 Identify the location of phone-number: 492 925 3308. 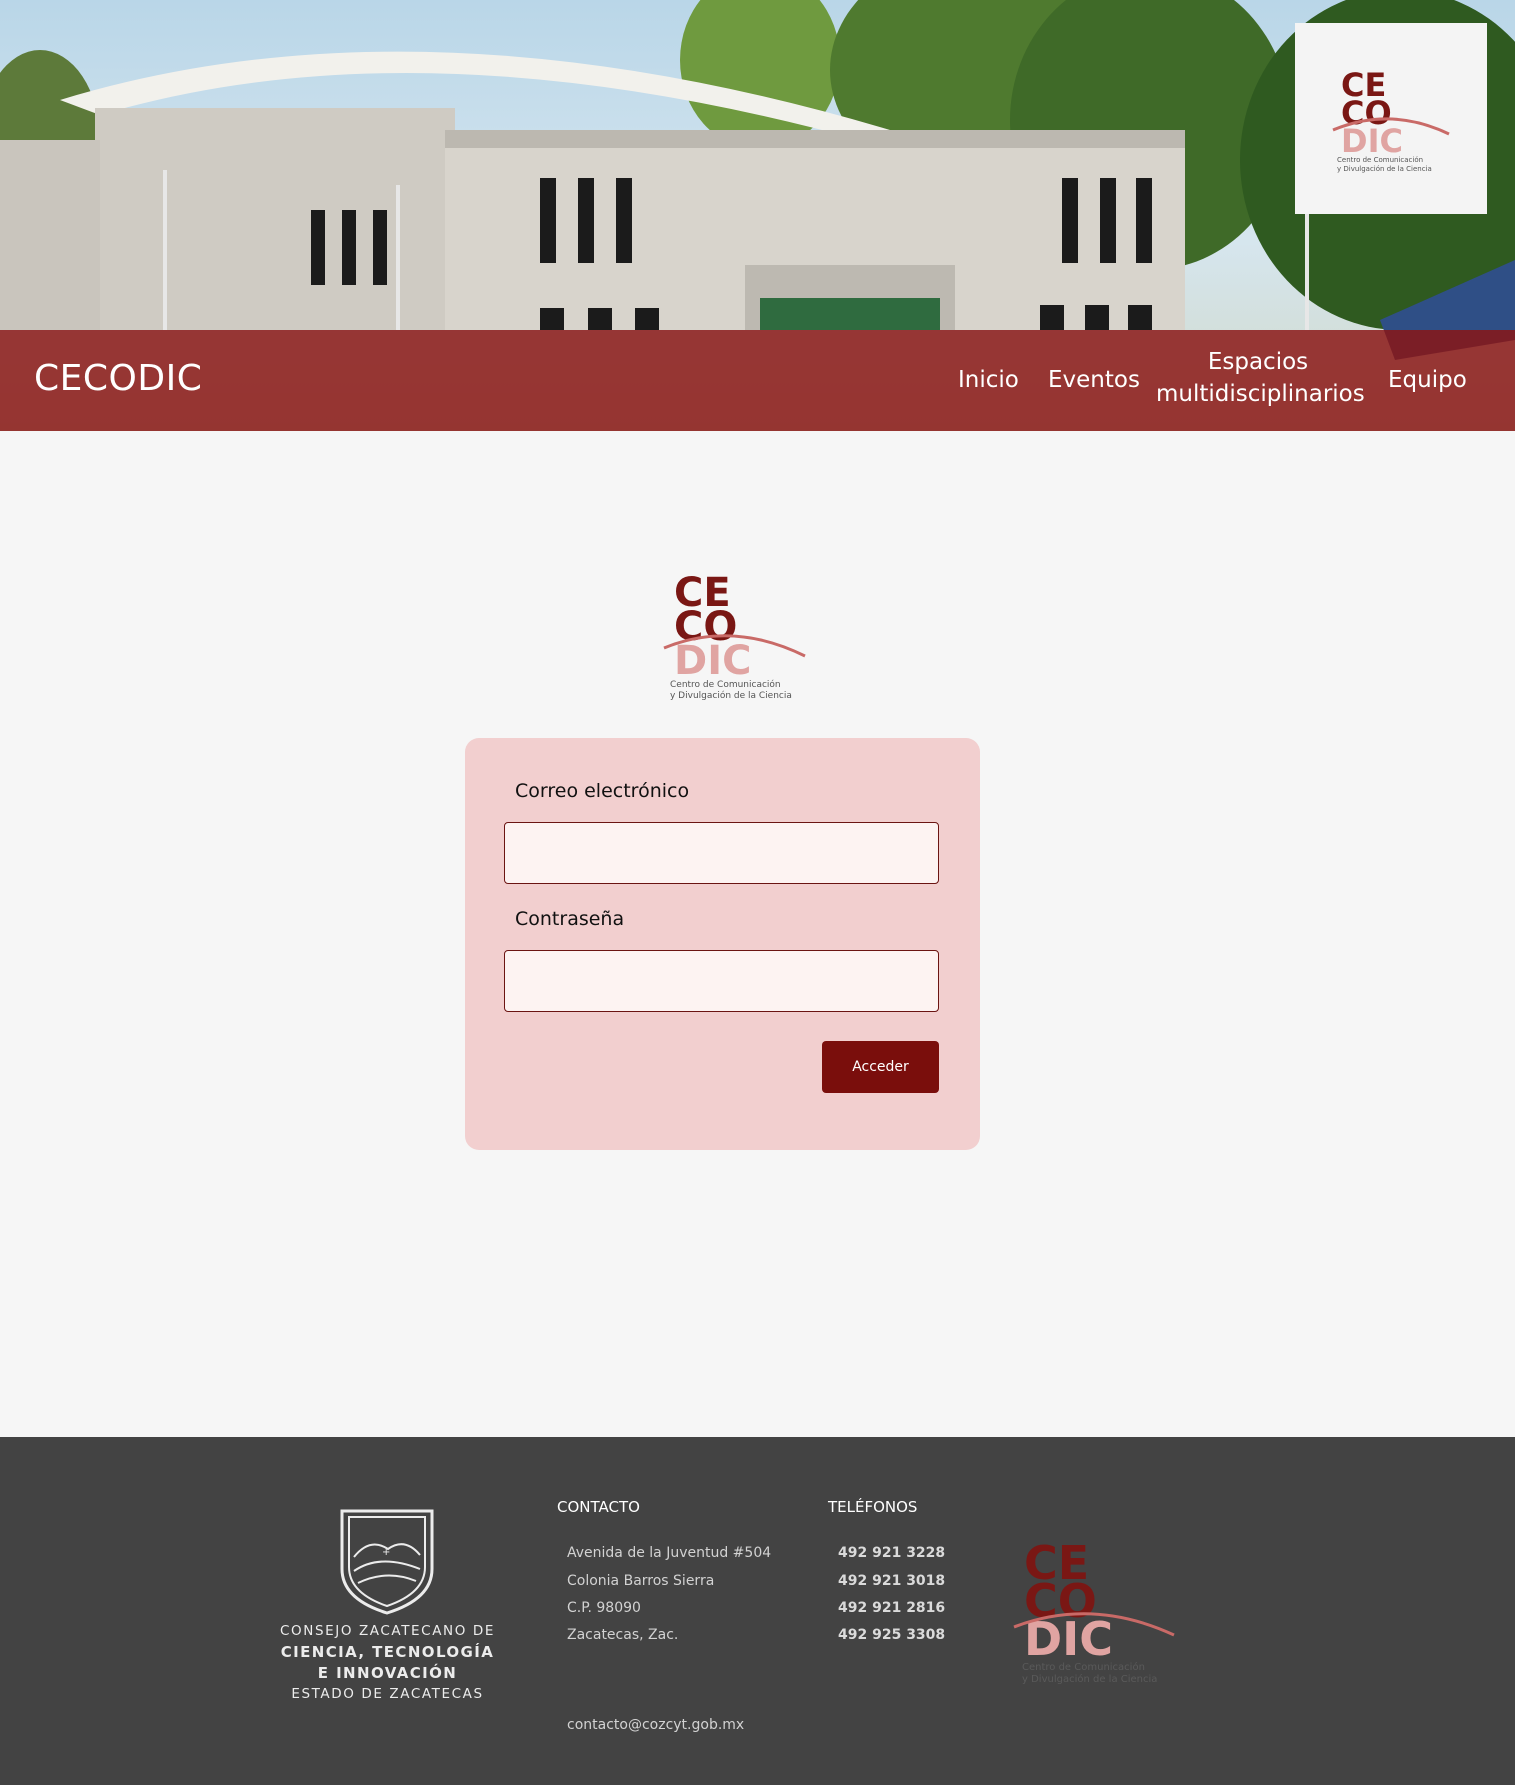
(892, 1635).